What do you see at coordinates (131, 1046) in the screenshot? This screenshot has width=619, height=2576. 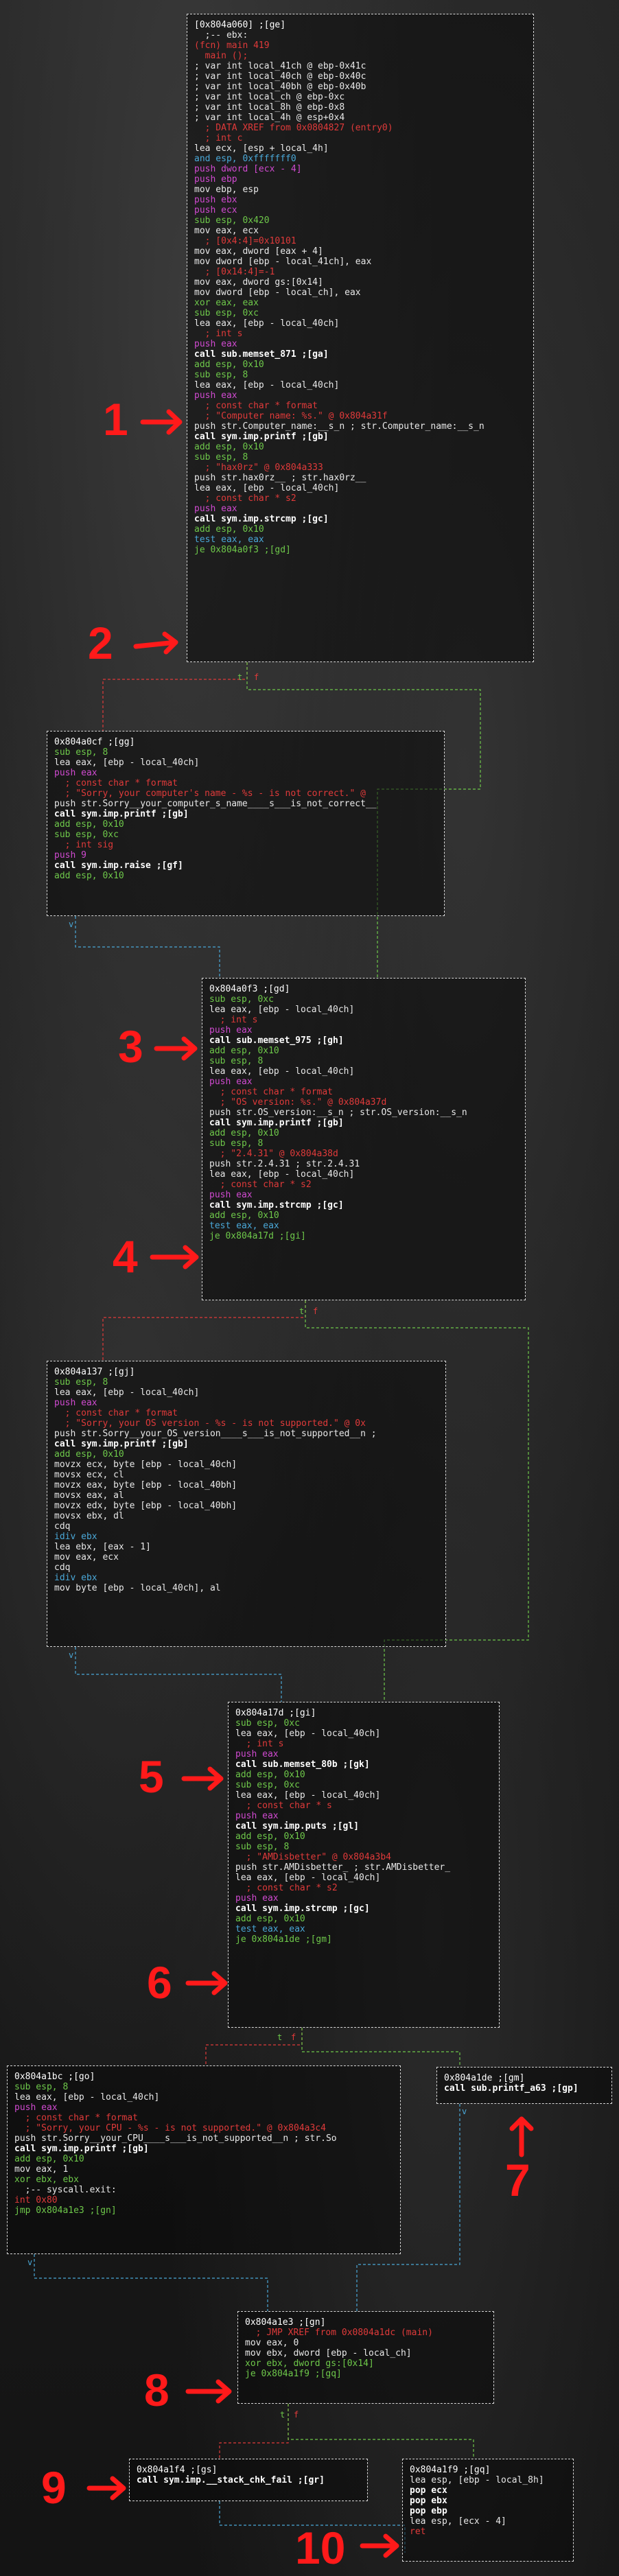 I see `annotation-3: 3` at bounding box center [131, 1046].